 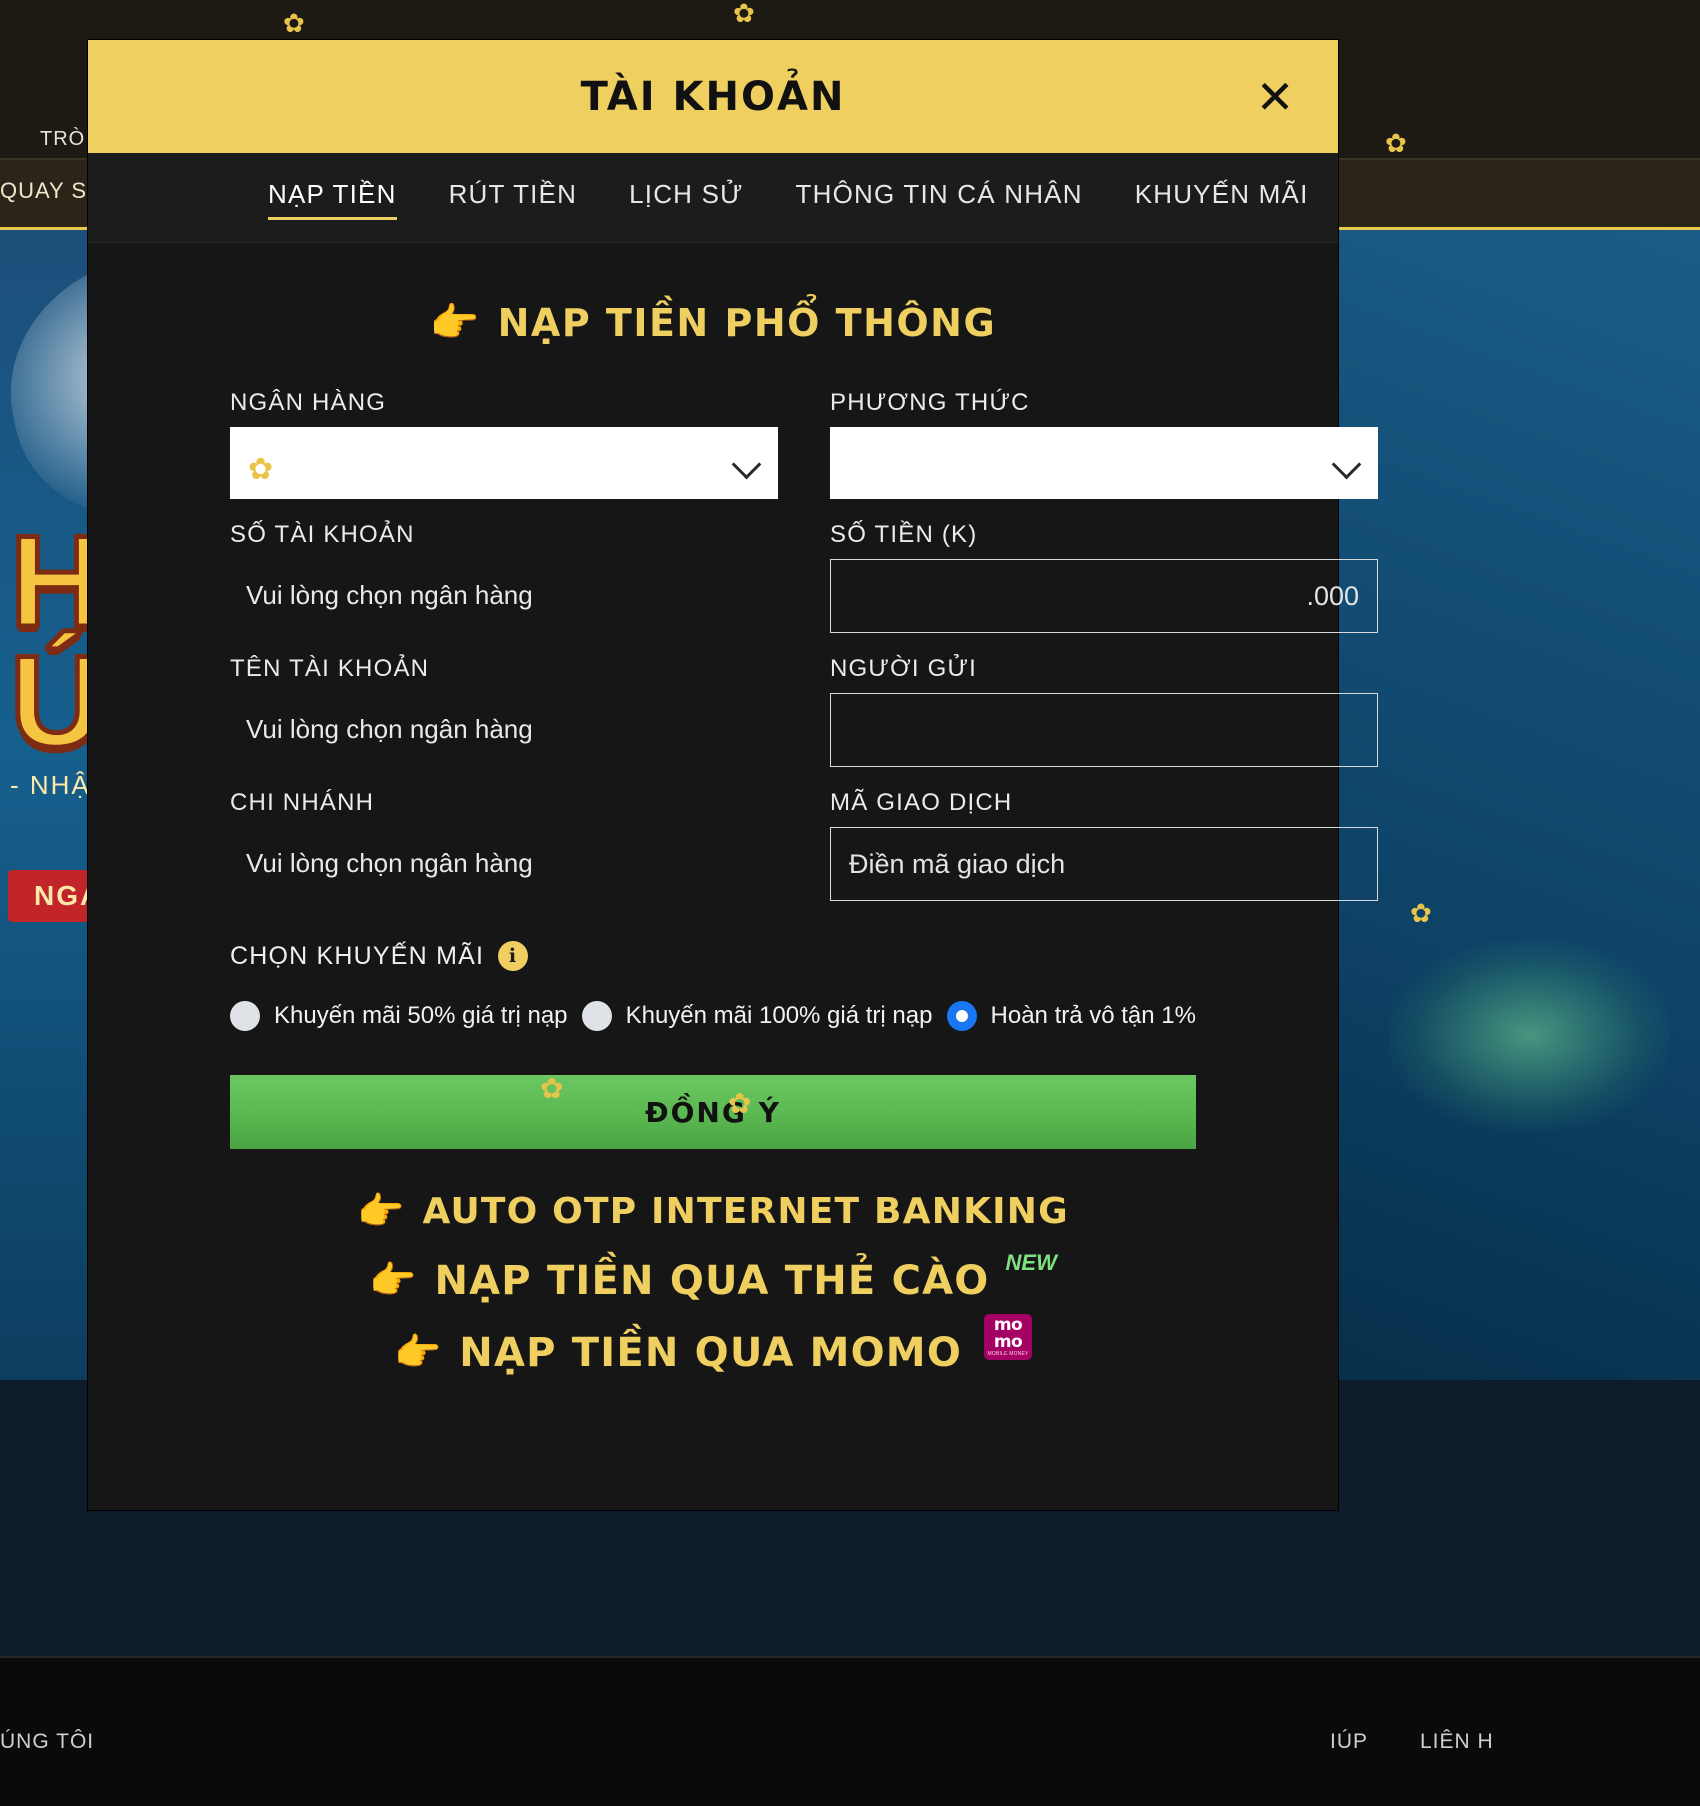 I want to click on link-nap-tien-qua-the-cao: 👉 NẠP TIỀN QUA THẺ CÀO NEW, so click(x=713, y=1277).